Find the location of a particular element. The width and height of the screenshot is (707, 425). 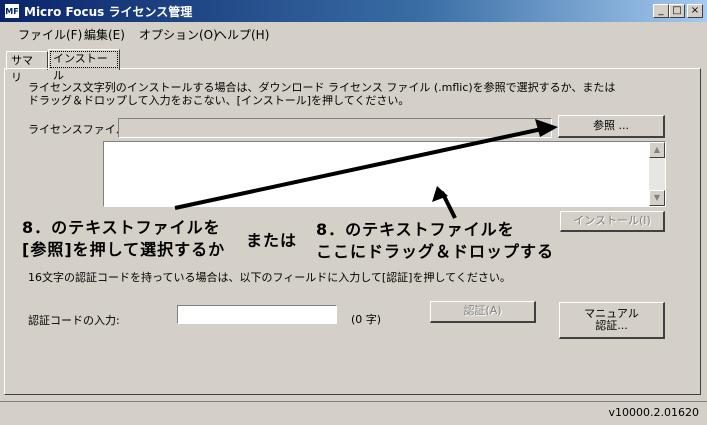

char-count: (0 字) is located at coordinates (366, 319).